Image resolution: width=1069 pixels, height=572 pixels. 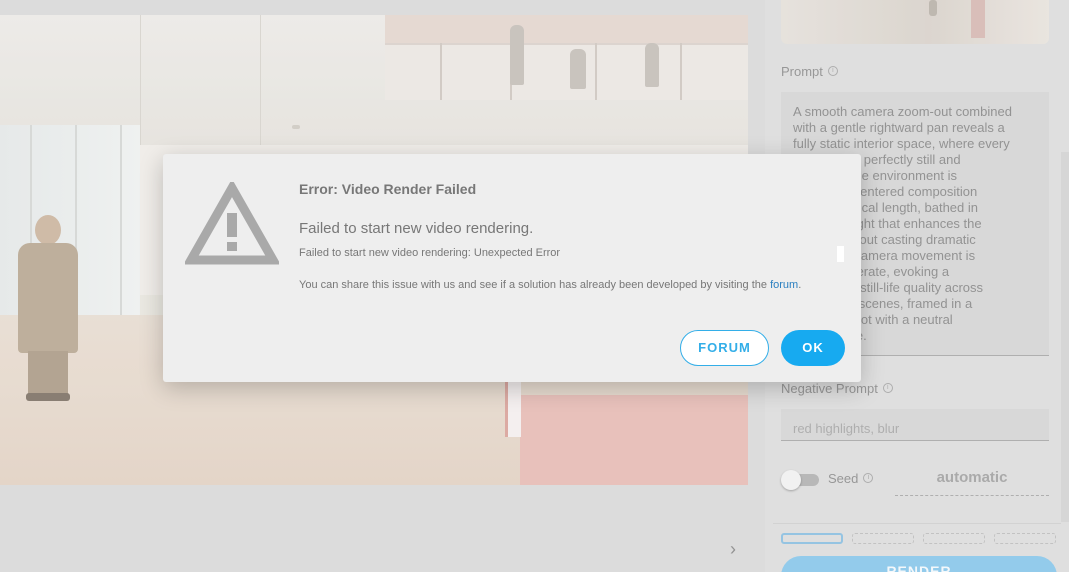 I want to click on forum-button: FORUM, so click(x=724, y=348).